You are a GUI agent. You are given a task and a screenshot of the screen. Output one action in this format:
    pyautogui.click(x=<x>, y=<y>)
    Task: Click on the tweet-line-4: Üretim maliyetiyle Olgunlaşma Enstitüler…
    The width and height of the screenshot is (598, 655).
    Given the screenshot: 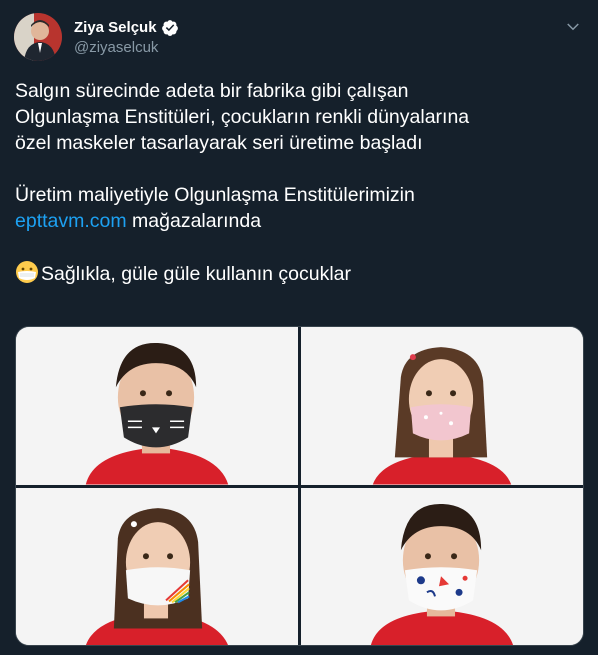 What is the action you would take?
    pyautogui.click(x=215, y=195)
    